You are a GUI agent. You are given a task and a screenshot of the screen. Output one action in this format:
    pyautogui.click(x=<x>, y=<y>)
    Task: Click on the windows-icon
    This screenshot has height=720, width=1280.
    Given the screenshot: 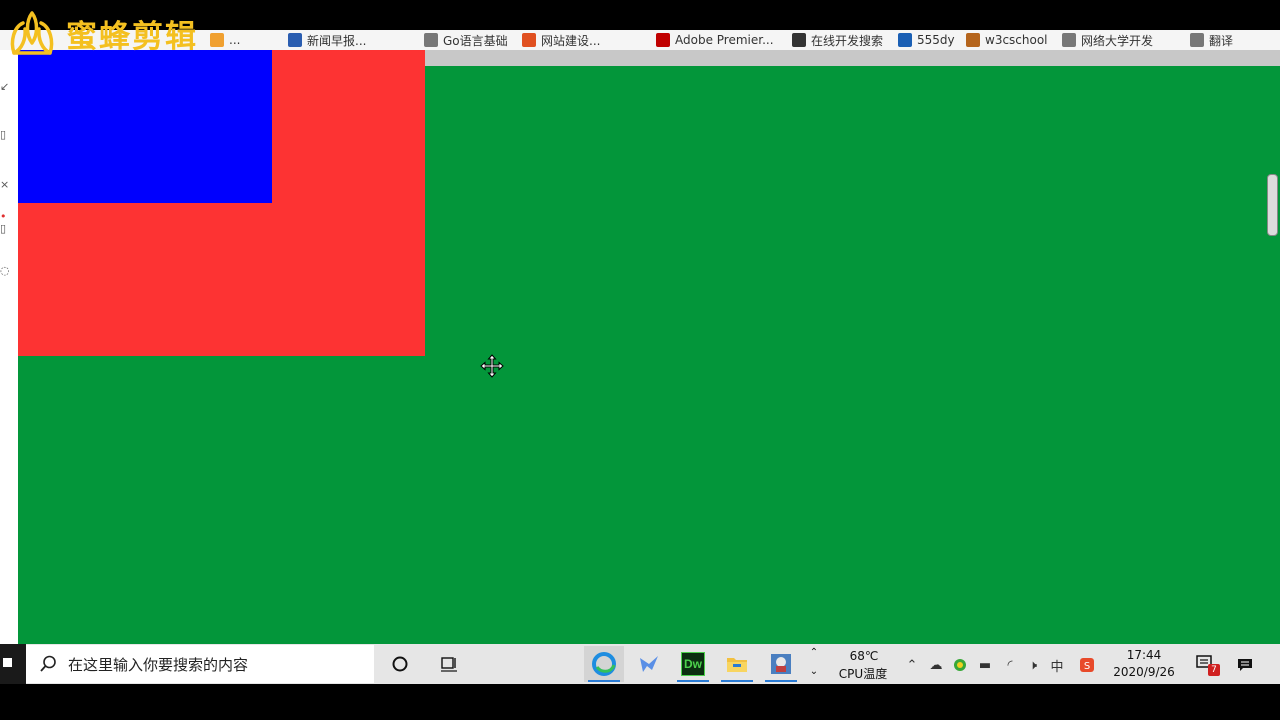 What is the action you would take?
    pyautogui.click(x=7, y=662)
    